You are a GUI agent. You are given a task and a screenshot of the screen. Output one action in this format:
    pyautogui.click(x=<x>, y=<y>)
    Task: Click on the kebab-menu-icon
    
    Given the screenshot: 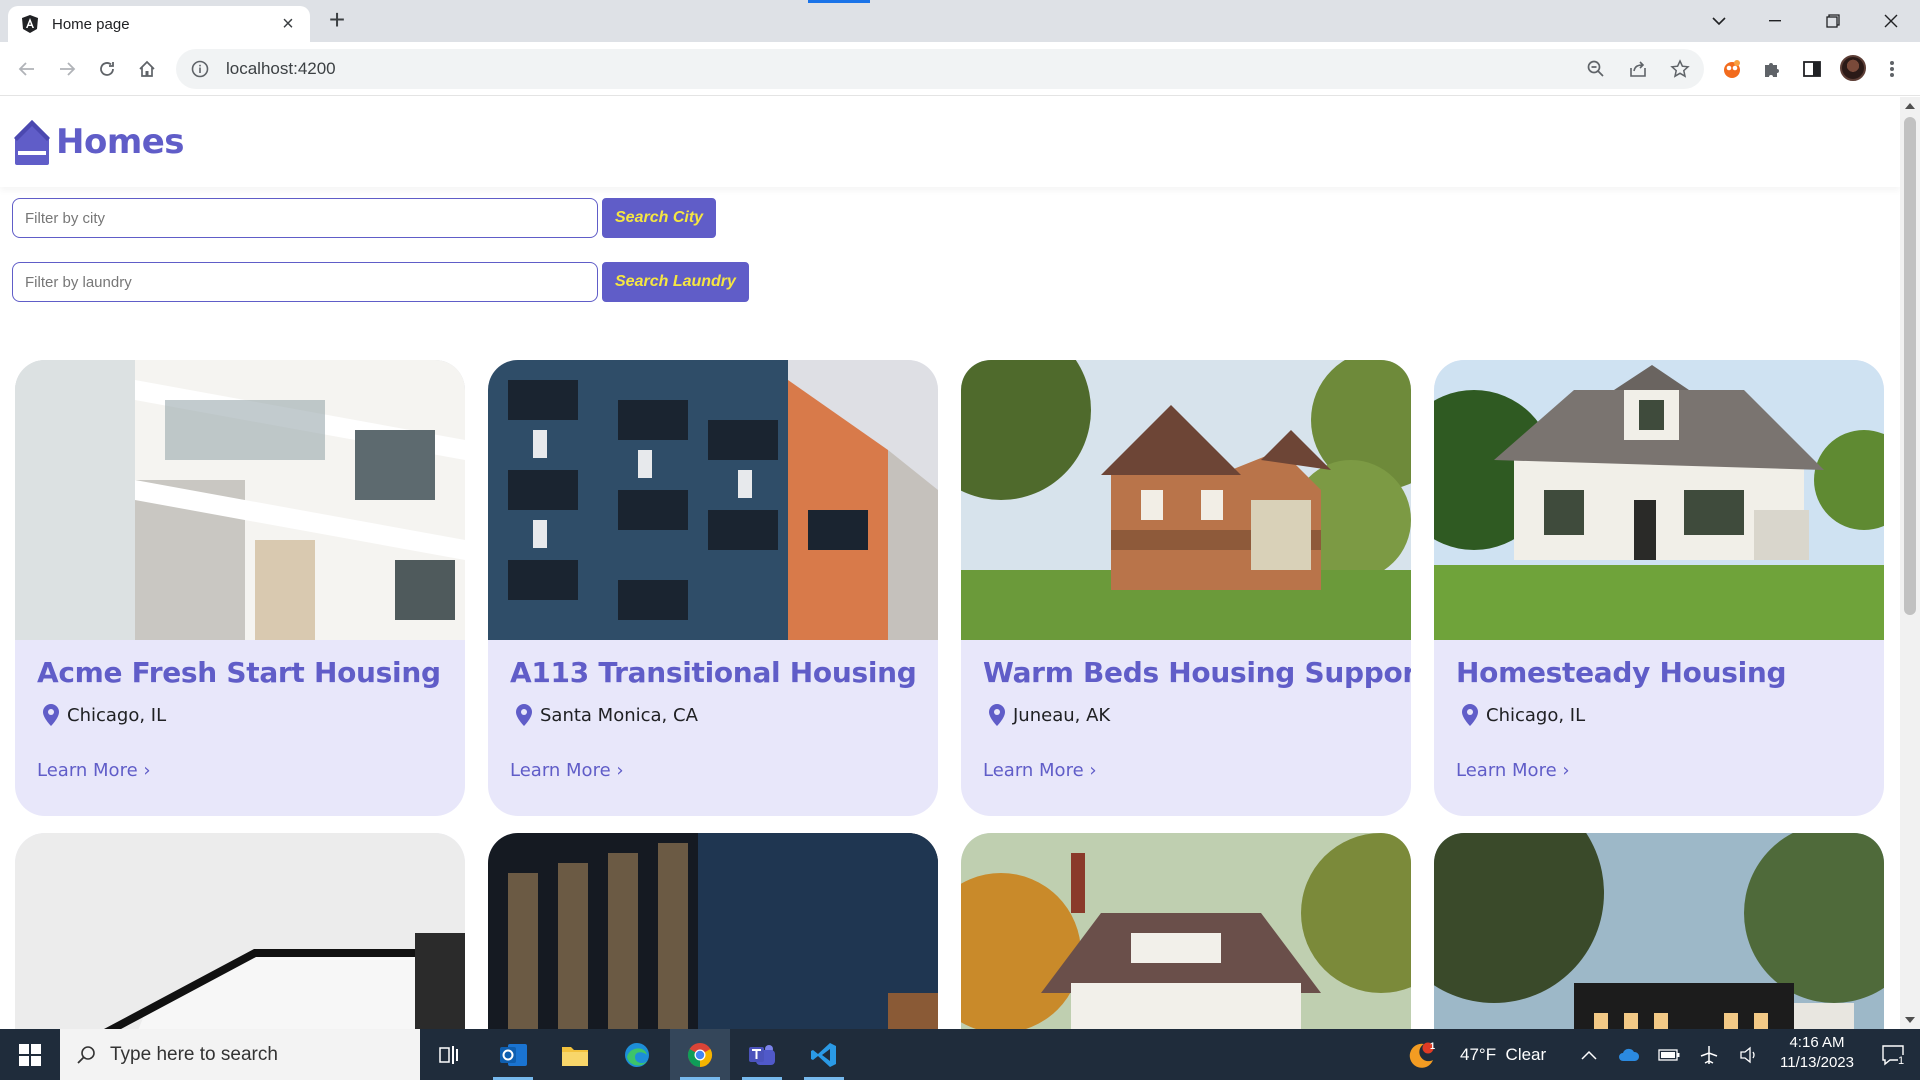 What is the action you would take?
    pyautogui.click(x=1892, y=69)
    